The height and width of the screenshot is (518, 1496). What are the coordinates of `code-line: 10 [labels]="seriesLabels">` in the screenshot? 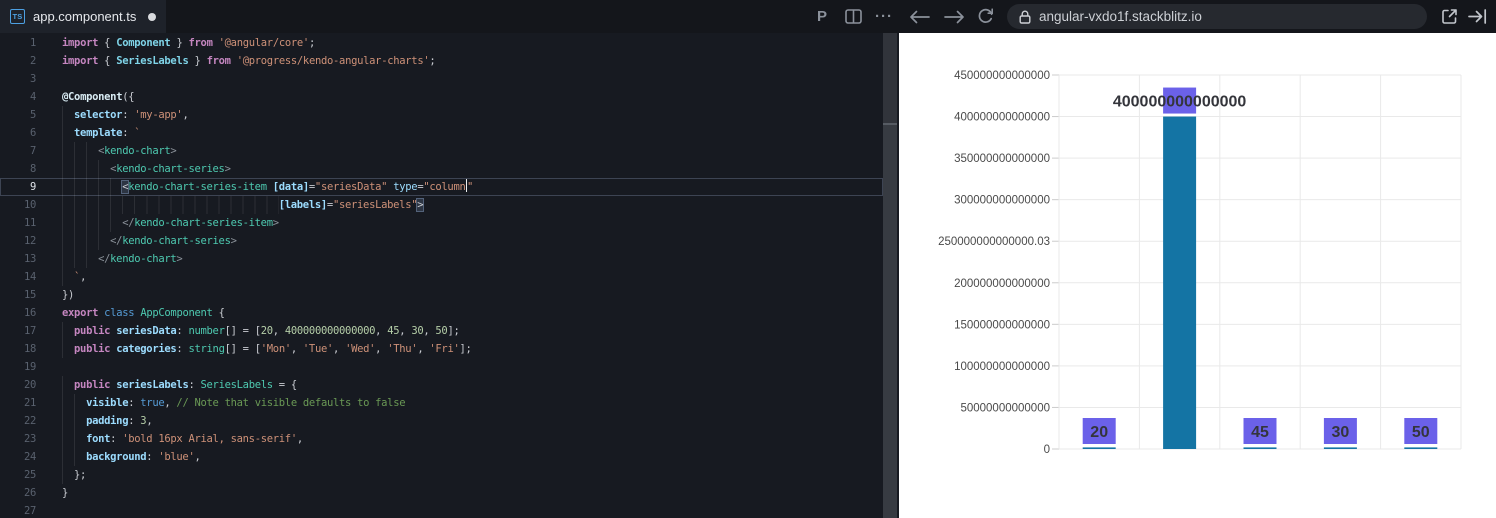 It's located at (441, 205).